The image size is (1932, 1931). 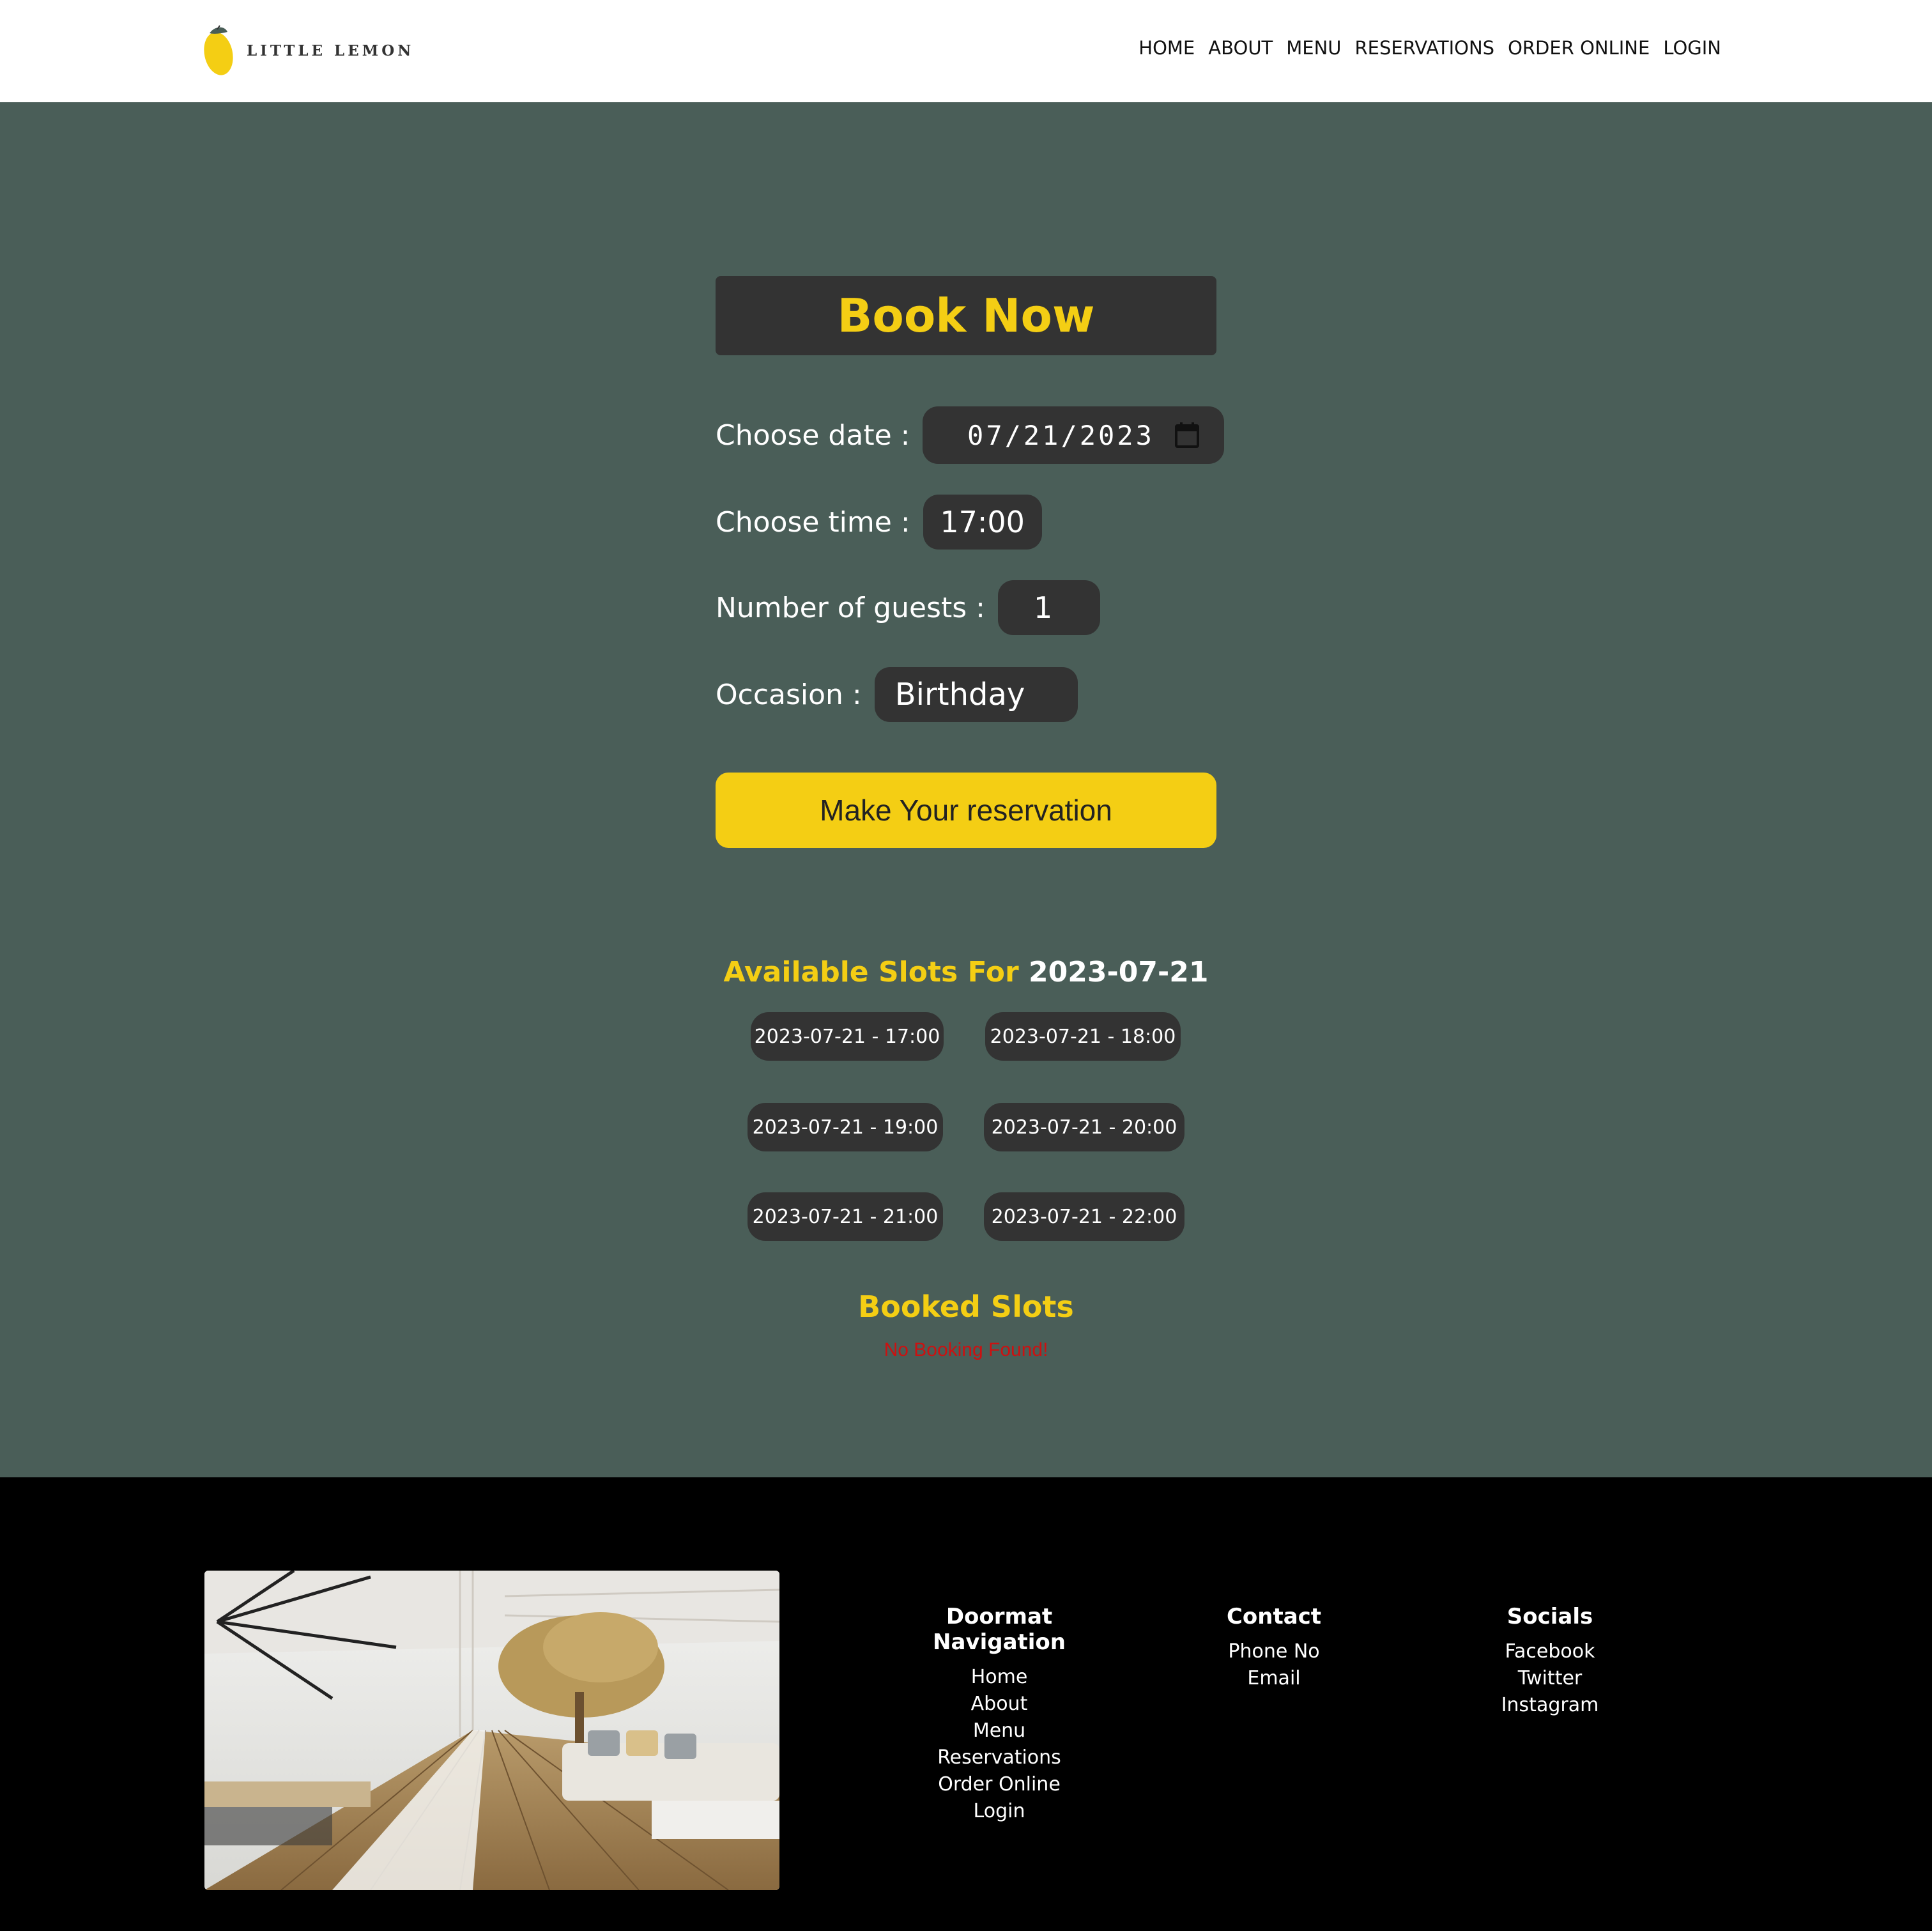 What do you see at coordinates (813, 522) in the screenshot?
I see `time-label: Choose time :` at bounding box center [813, 522].